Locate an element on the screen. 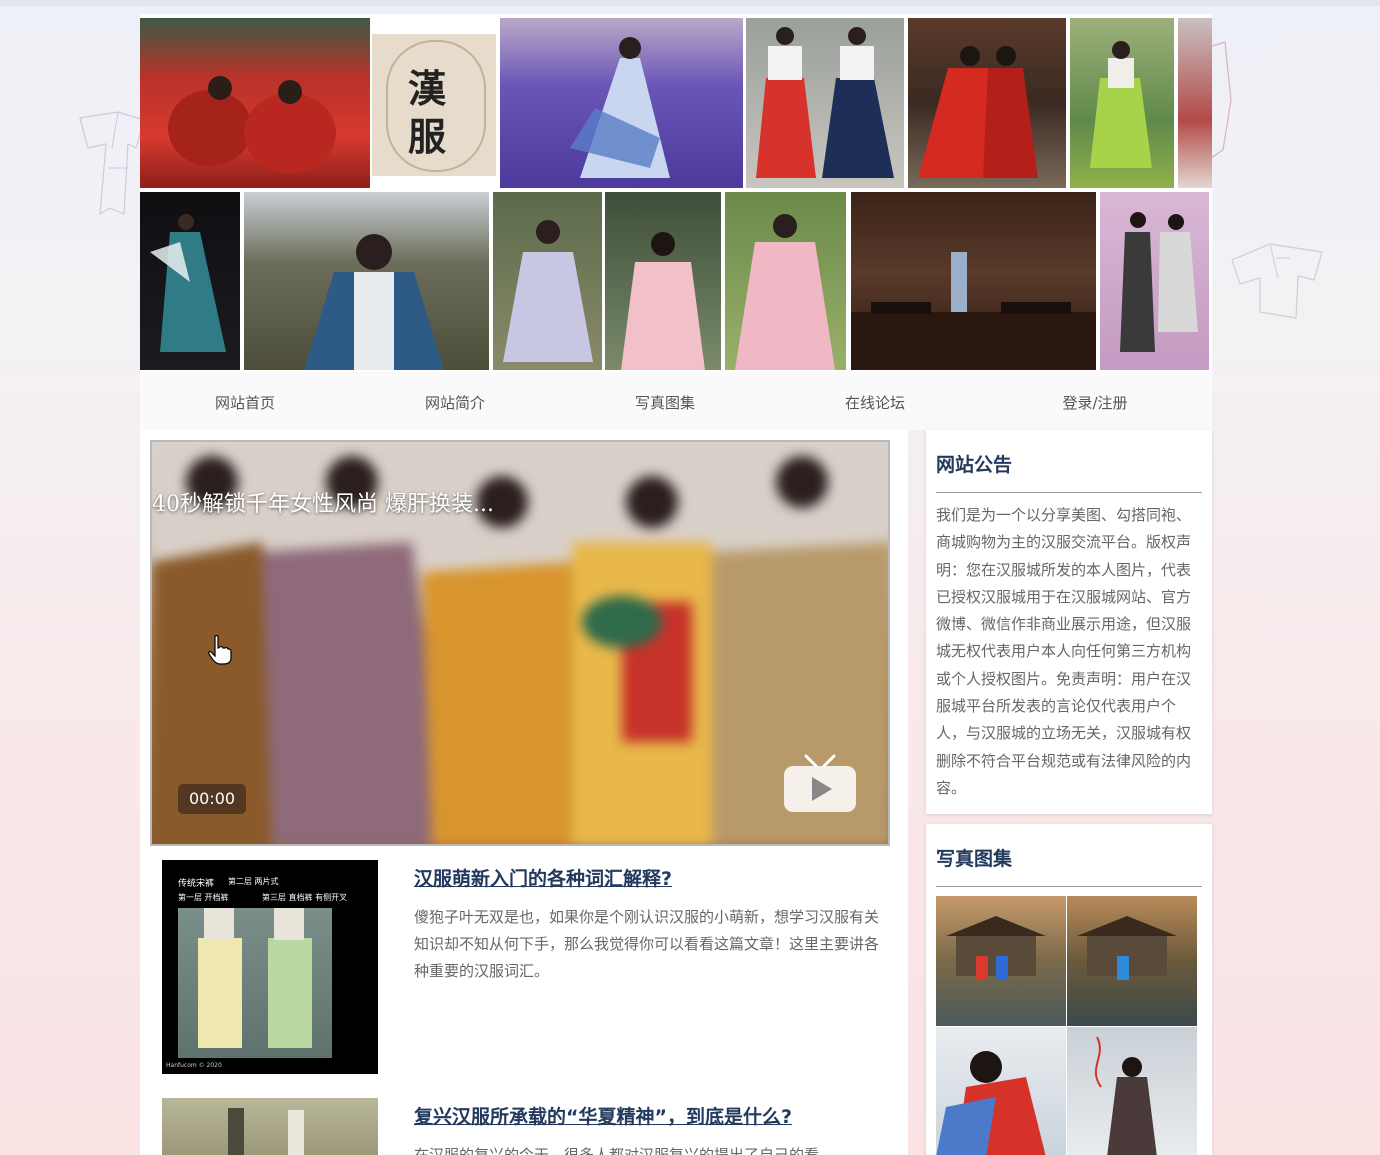  banner-hanfu-logo: 漢 服 is located at coordinates (434, 105).